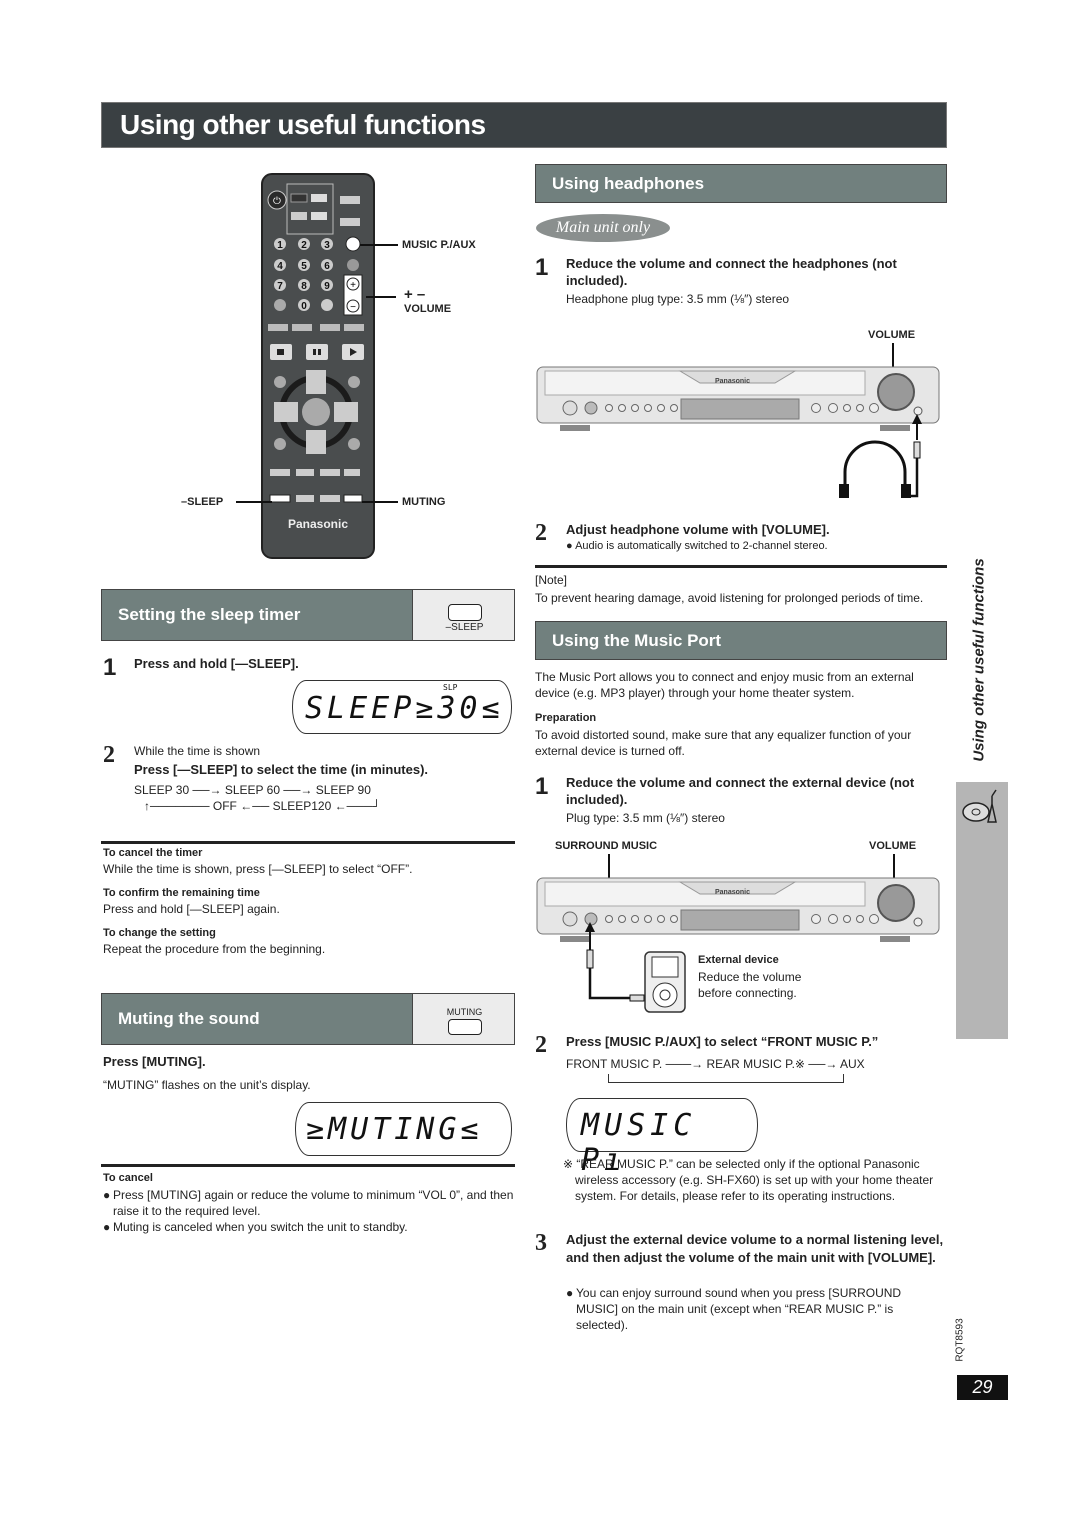 The image size is (1080, 1528). I want to click on hp-step2-text: Adjust headphone volume with [VOLUME]., so click(698, 529).